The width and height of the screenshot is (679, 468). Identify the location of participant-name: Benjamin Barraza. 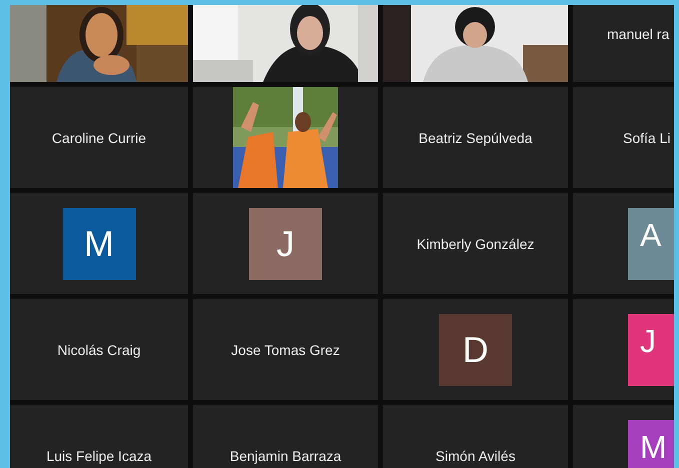
(286, 456).